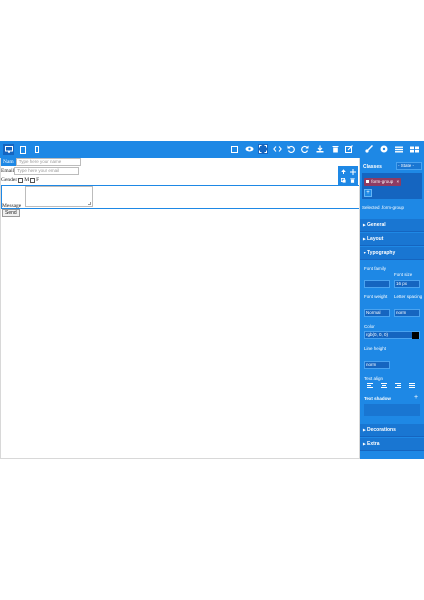 The image size is (424, 600). What do you see at coordinates (335, 149) in the screenshot?
I see `trash-icon` at bounding box center [335, 149].